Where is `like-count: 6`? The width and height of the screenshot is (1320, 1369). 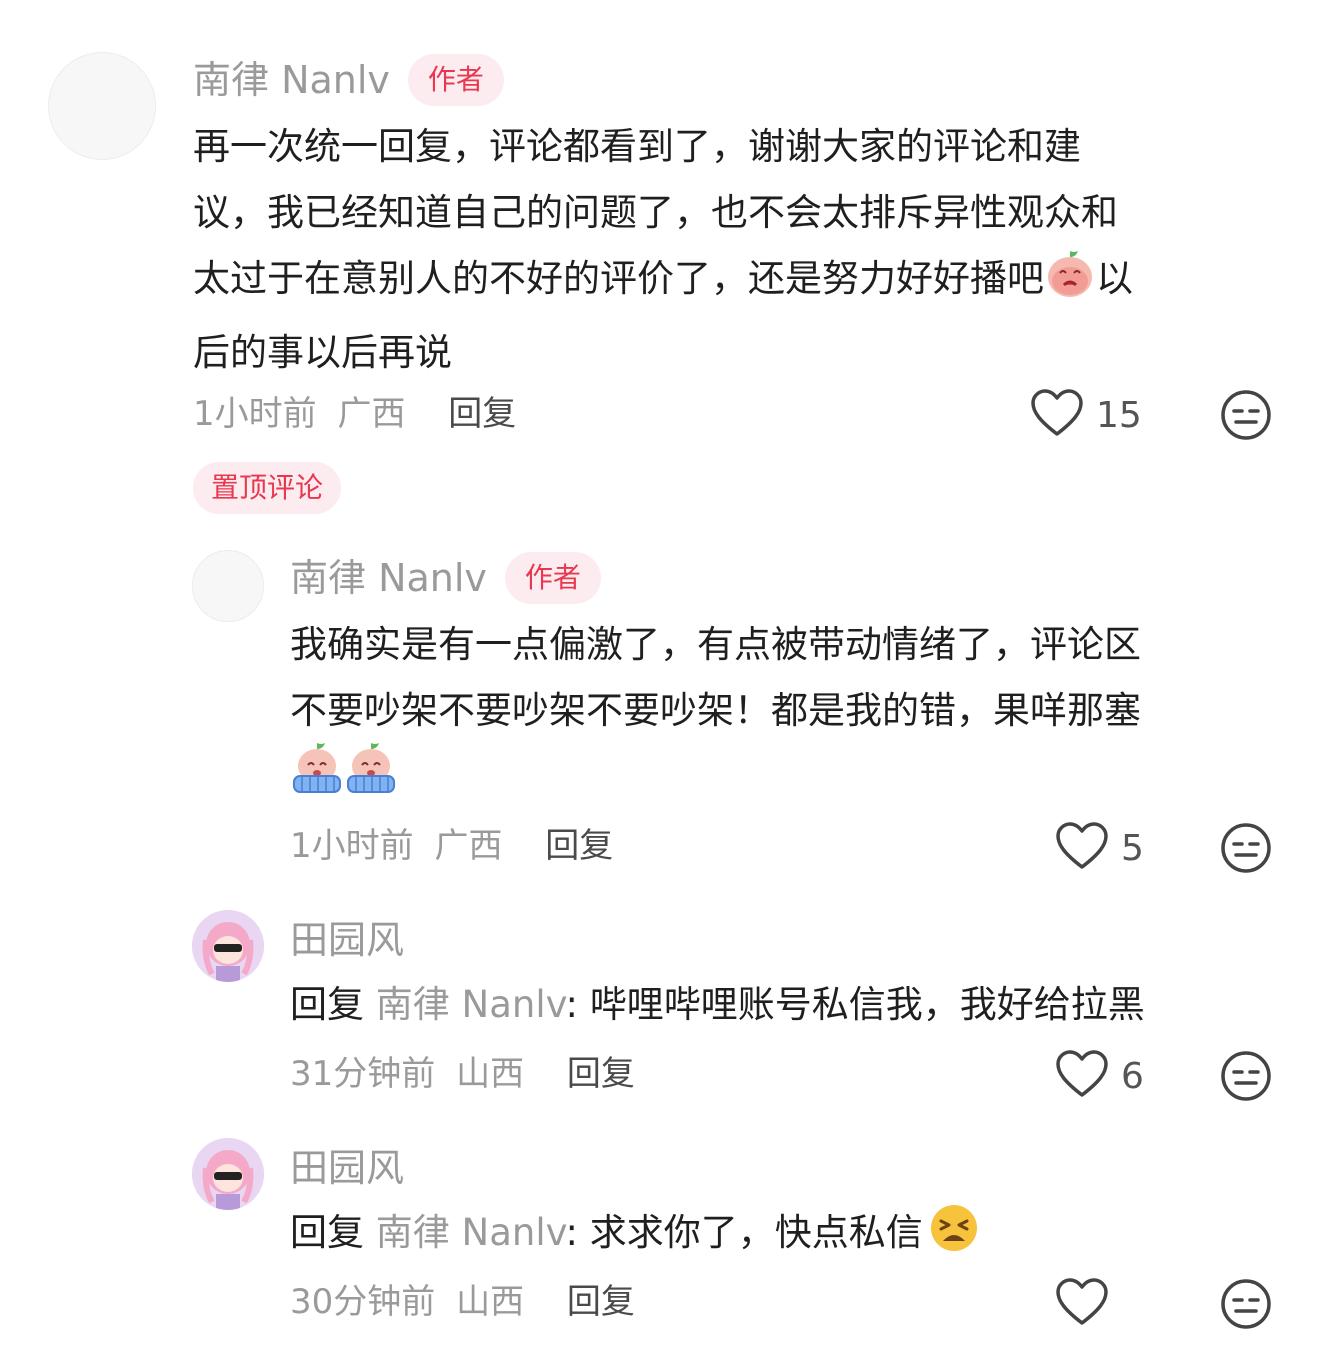 like-count: 6 is located at coordinates (1132, 1076).